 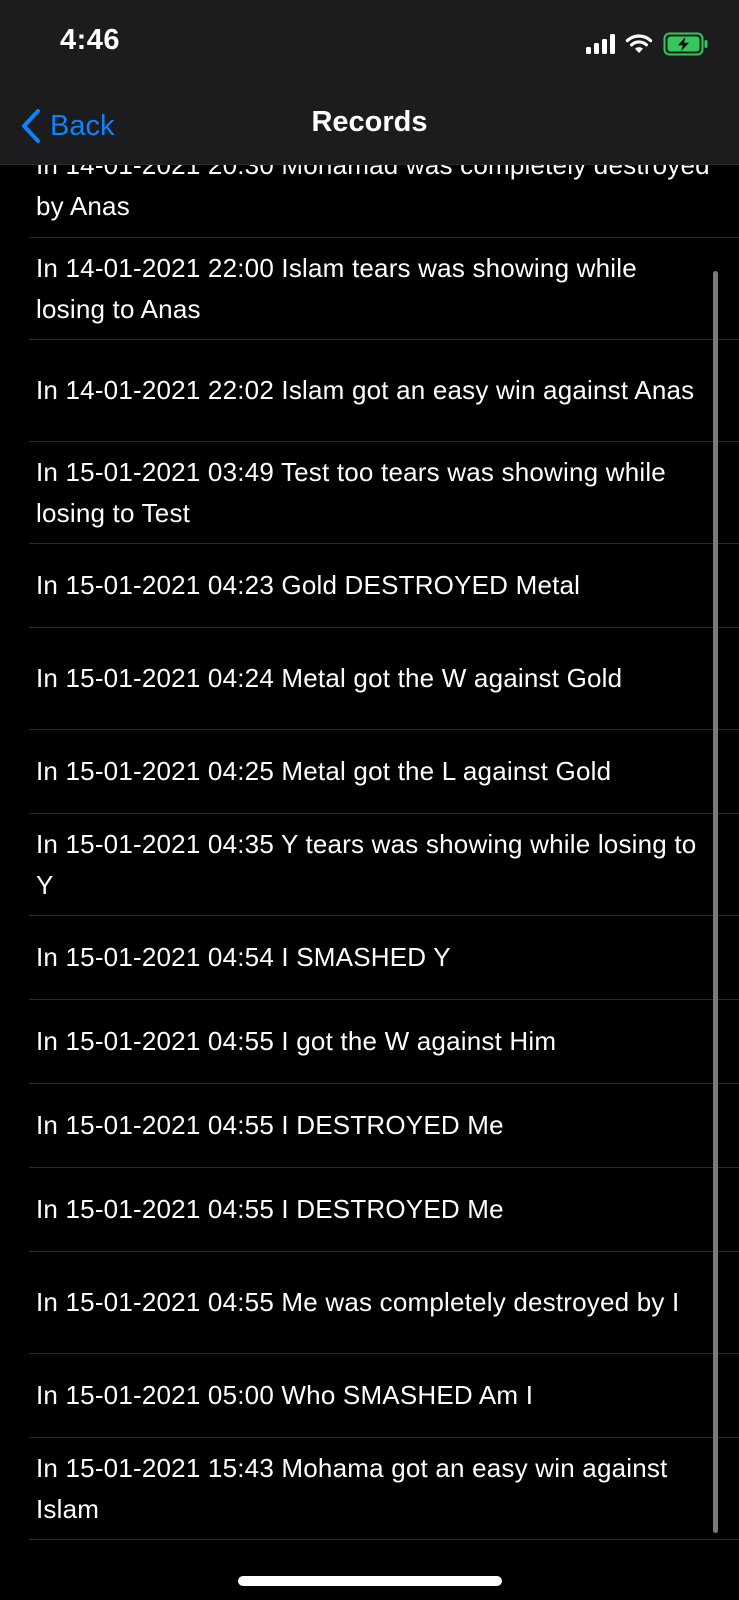 I want to click on battery-charging-icon, so click(x=685, y=44).